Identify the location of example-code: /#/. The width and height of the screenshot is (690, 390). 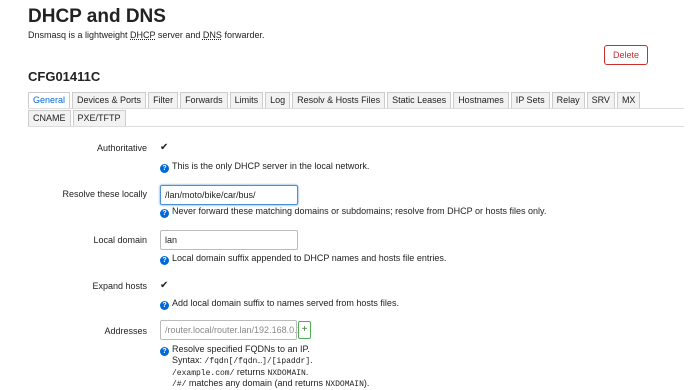
(179, 384).